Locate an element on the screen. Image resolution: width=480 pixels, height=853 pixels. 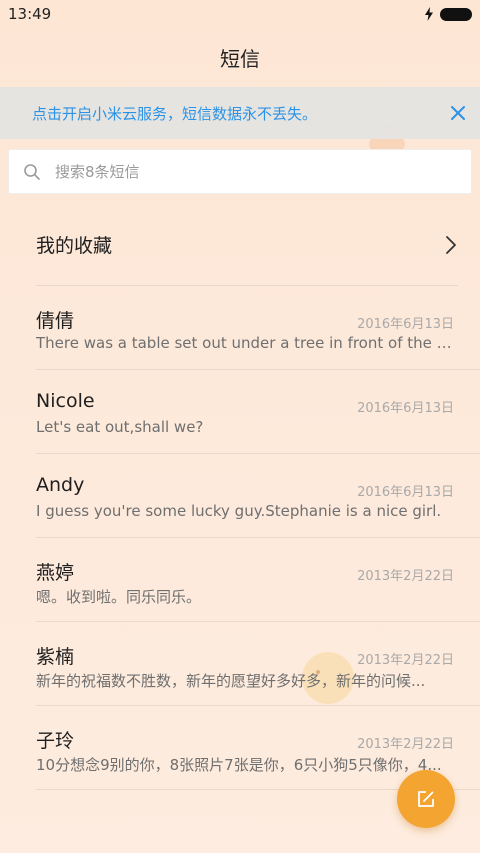
contact-name: Nicole is located at coordinates (65, 401).